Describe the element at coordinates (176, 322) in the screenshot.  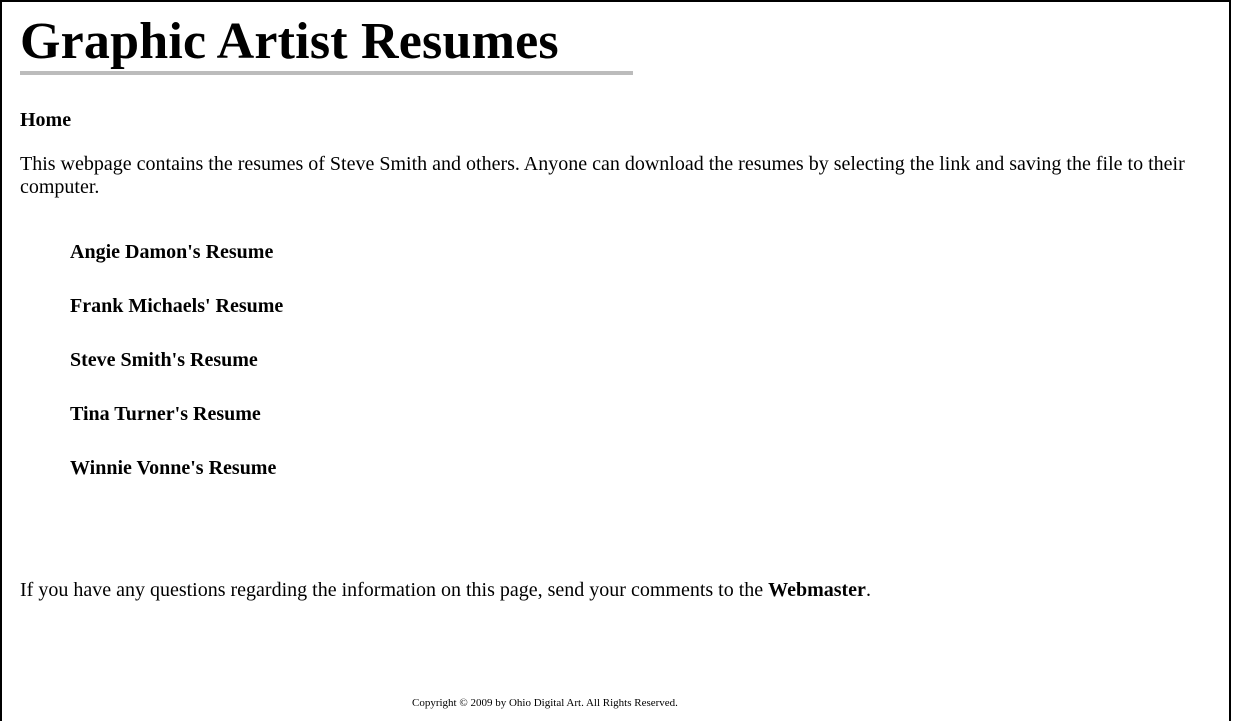
I see `list-item: Frank Michaels' Resume` at that location.